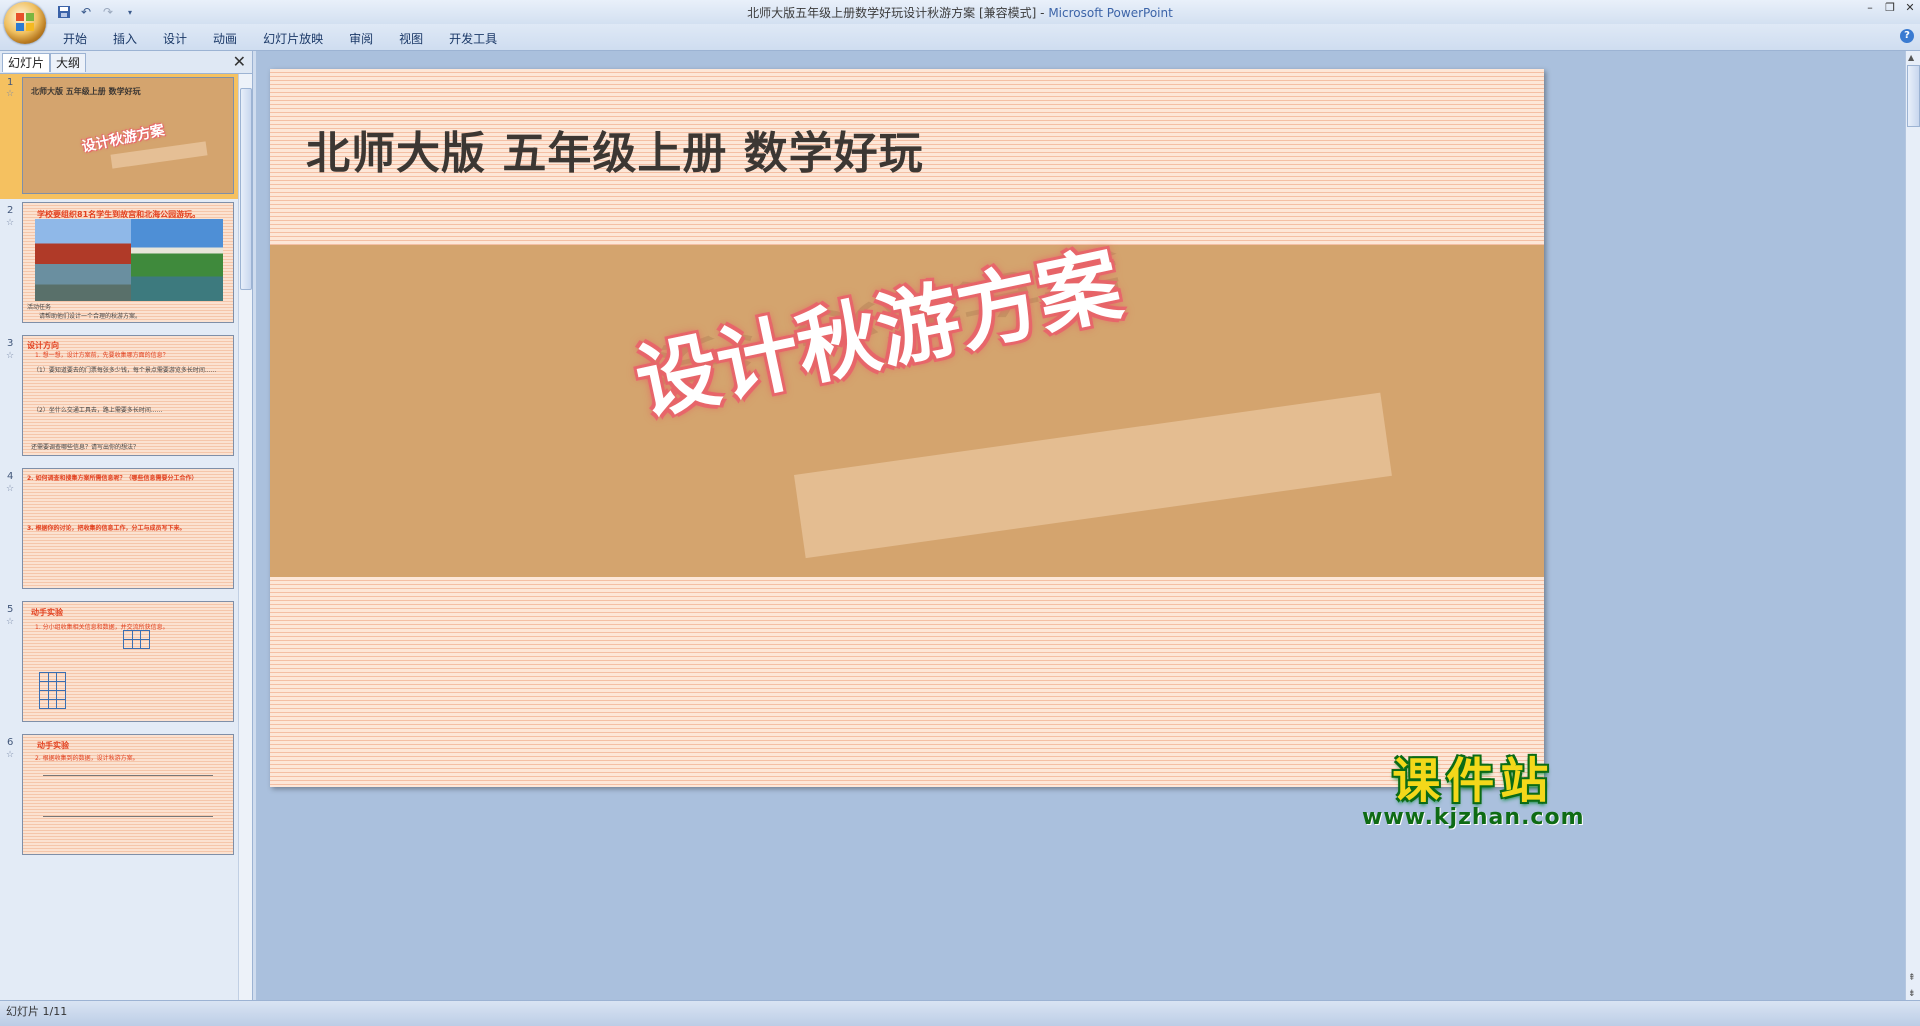  Describe the element at coordinates (87, 758) in the screenshot. I see `thumb-text: 2. 根据收集到的数据，设计秋游方案。` at that location.